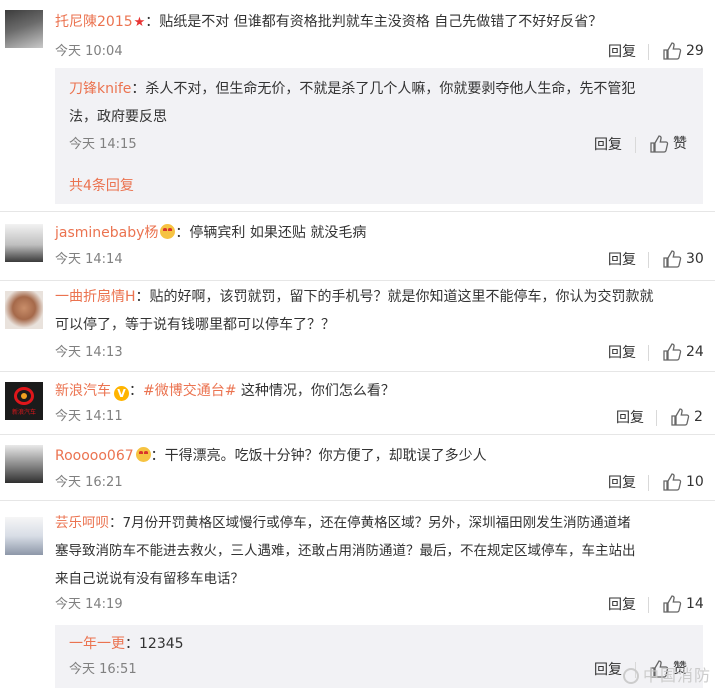 Image resolution: width=715 pixels, height=688 pixels. I want to click on subreply-username: 刀锋knife, so click(100, 89).